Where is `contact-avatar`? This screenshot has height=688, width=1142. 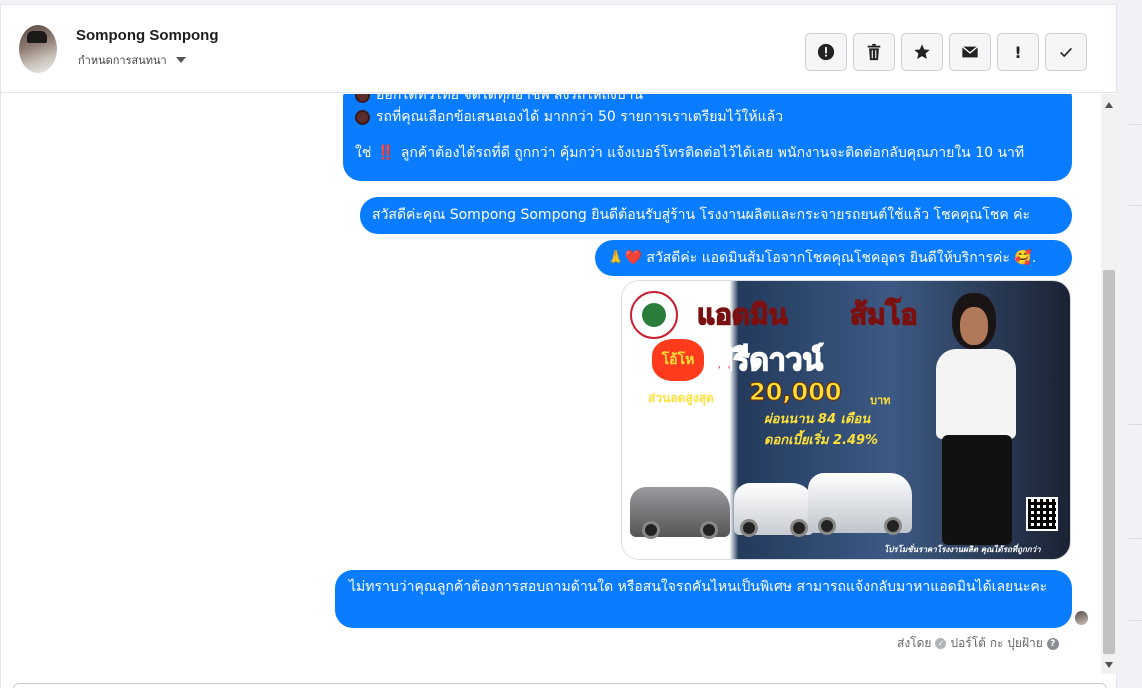 contact-avatar is located at coordinates (38, 49).